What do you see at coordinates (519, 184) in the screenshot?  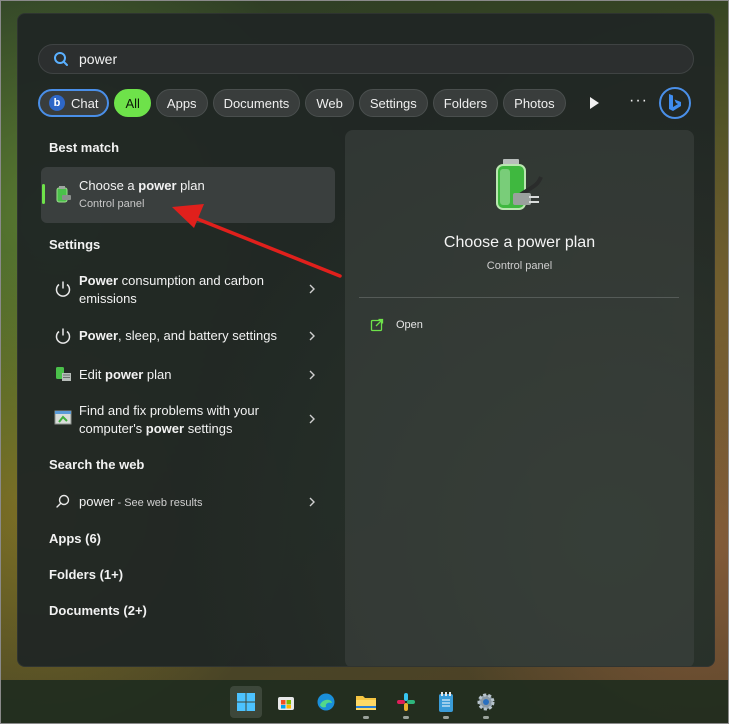 I see `power-plan-large-icon` at bounding box center [519, 184].